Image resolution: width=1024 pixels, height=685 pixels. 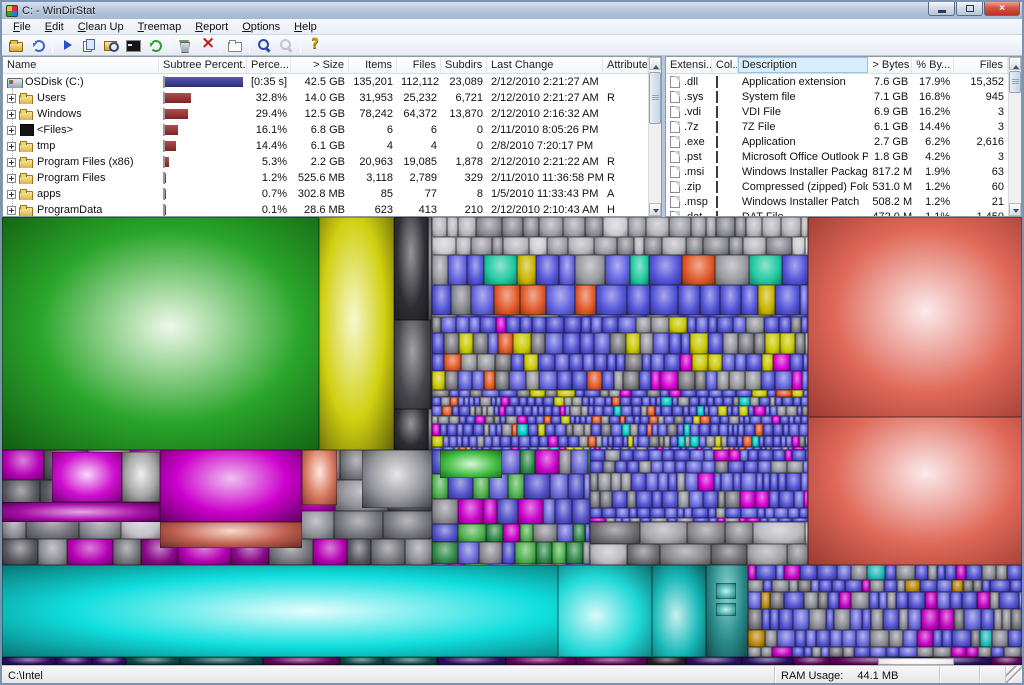 I want to click on extension-row: .dat DAT File472.0 MB1.1%1,450, so click(x=837, y=212).